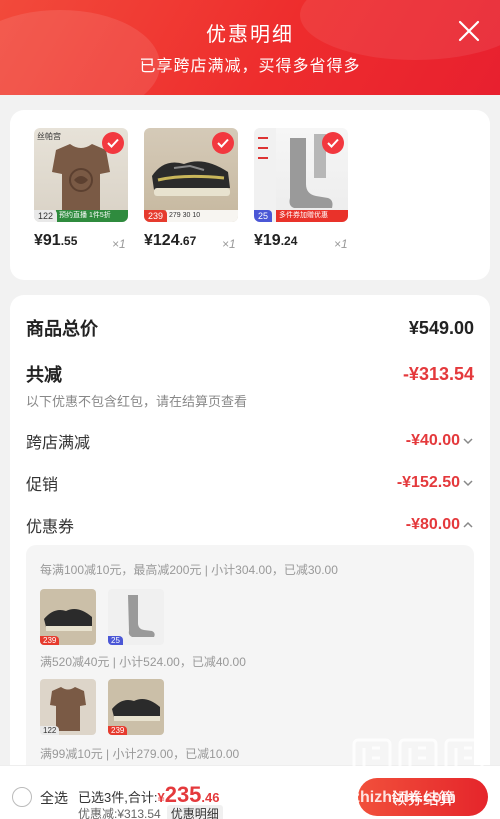  Describe the element at coordinates (68, 707) in the screenshot. I see `coupon-product-image: 122` at that location.